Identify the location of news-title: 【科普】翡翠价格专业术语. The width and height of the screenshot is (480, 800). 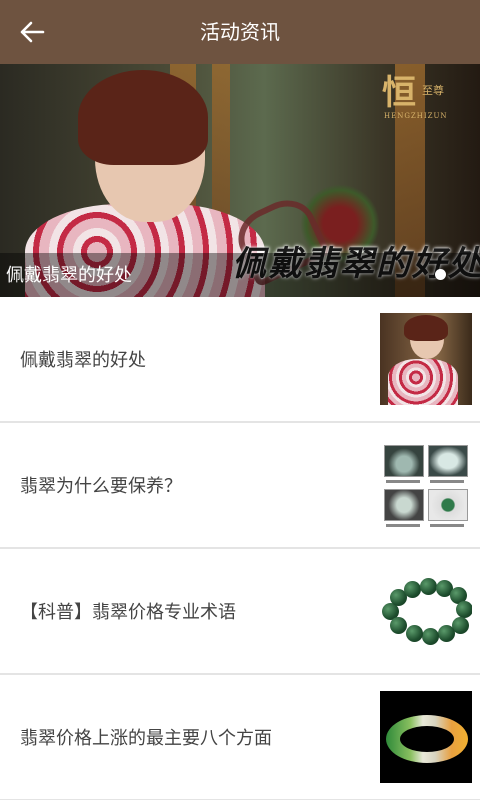
(128, 612).